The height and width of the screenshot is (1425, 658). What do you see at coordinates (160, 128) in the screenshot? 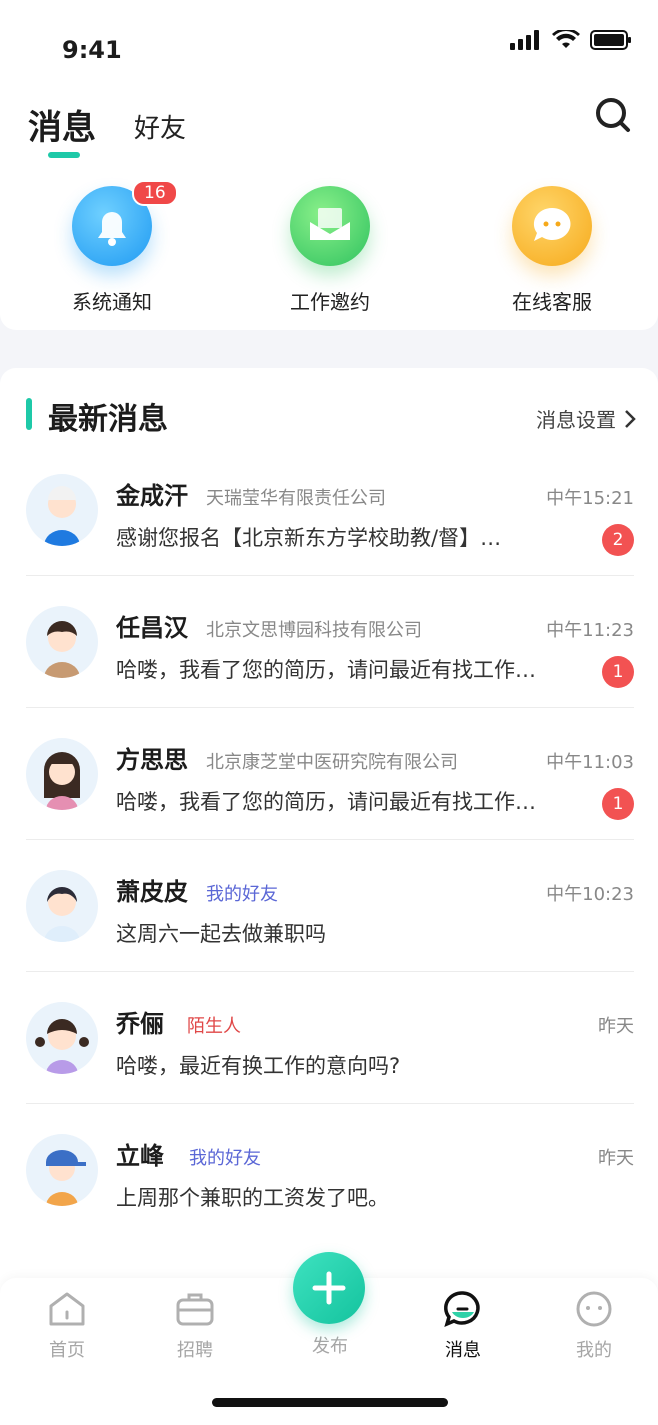
I see `tab-friends: 好友` at bounding box center [160, 128].